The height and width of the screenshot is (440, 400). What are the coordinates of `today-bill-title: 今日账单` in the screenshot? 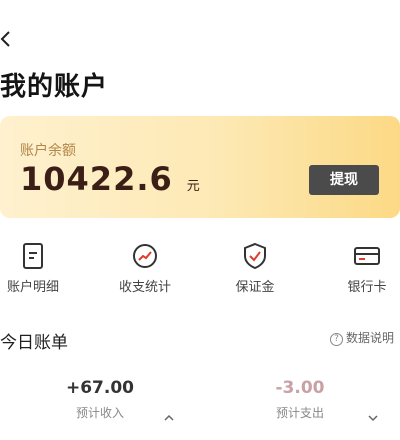 It's located at (34, 343).